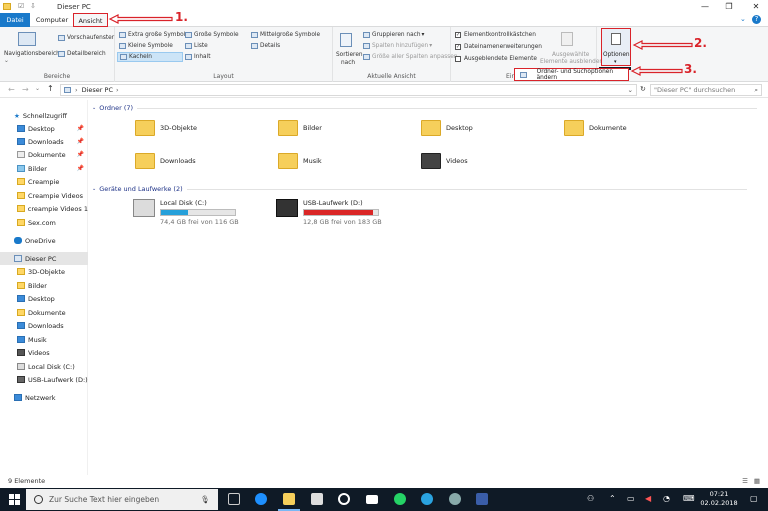 The height and width of the screenshot is (511, 768). Describe the element at coordinates (756, 6) in the screenshot. I see `close-button: ✕` at that location.